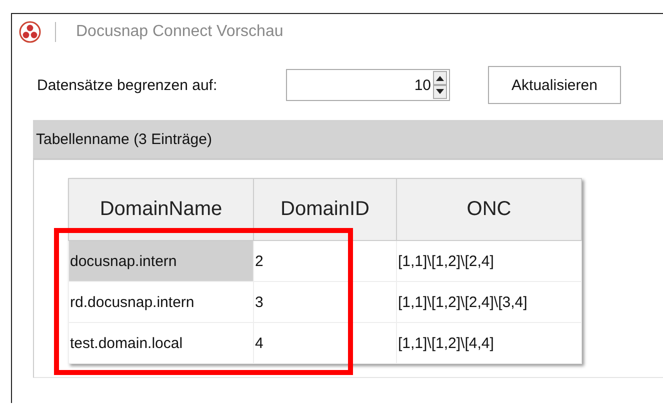  Describe the element at coordinates (489, 302) in the screenshot. I see `table-cell: [1,1]\[1,2]\[2,4]\[3,4]` at that location.